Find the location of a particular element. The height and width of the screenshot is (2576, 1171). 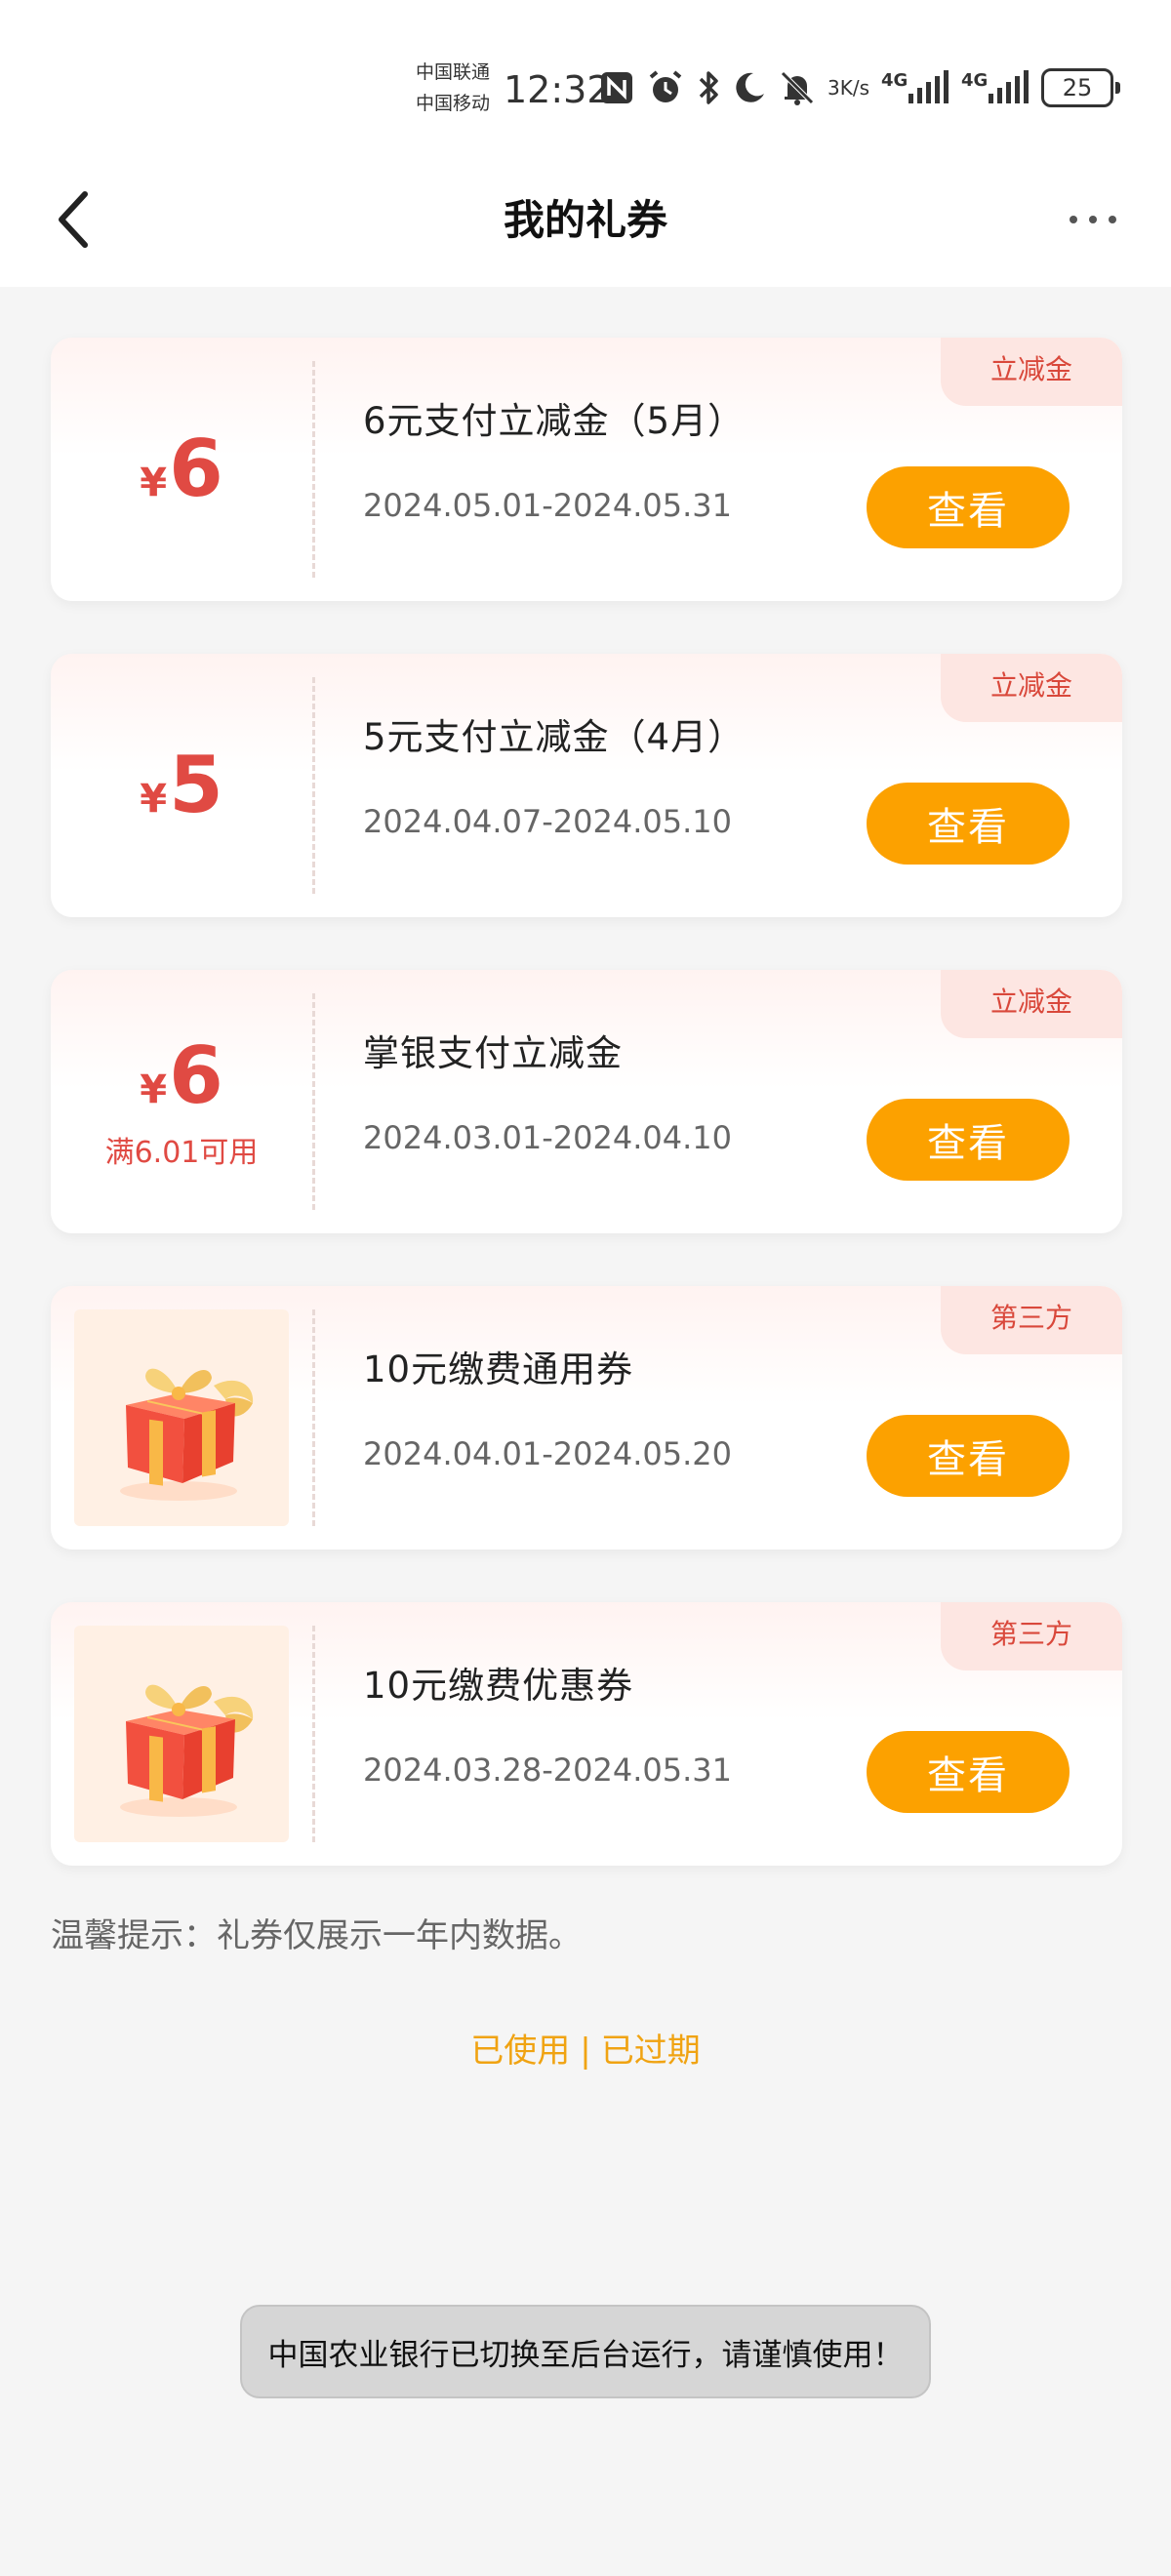

history-links: 已使用 | 已过期 is located at coordinates (585, 2051).